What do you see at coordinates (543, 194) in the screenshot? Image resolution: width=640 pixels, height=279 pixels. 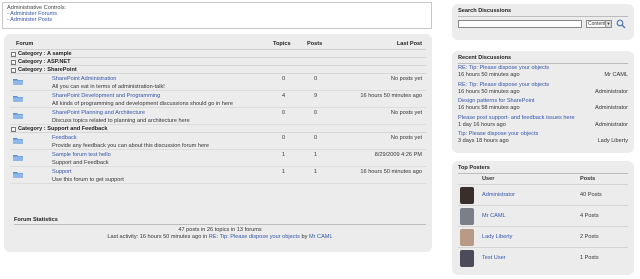 I see `table-row: Administrator 40 Posts` at bounding box center [543, 194].